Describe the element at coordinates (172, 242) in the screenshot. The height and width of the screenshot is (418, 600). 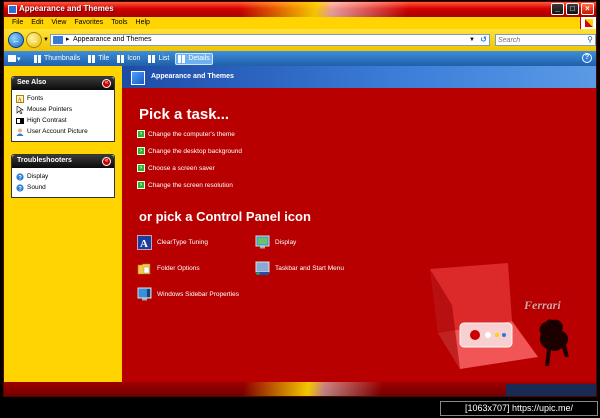
I see `cp-cleartype-tuning: A ClearType Tuning` at that location.